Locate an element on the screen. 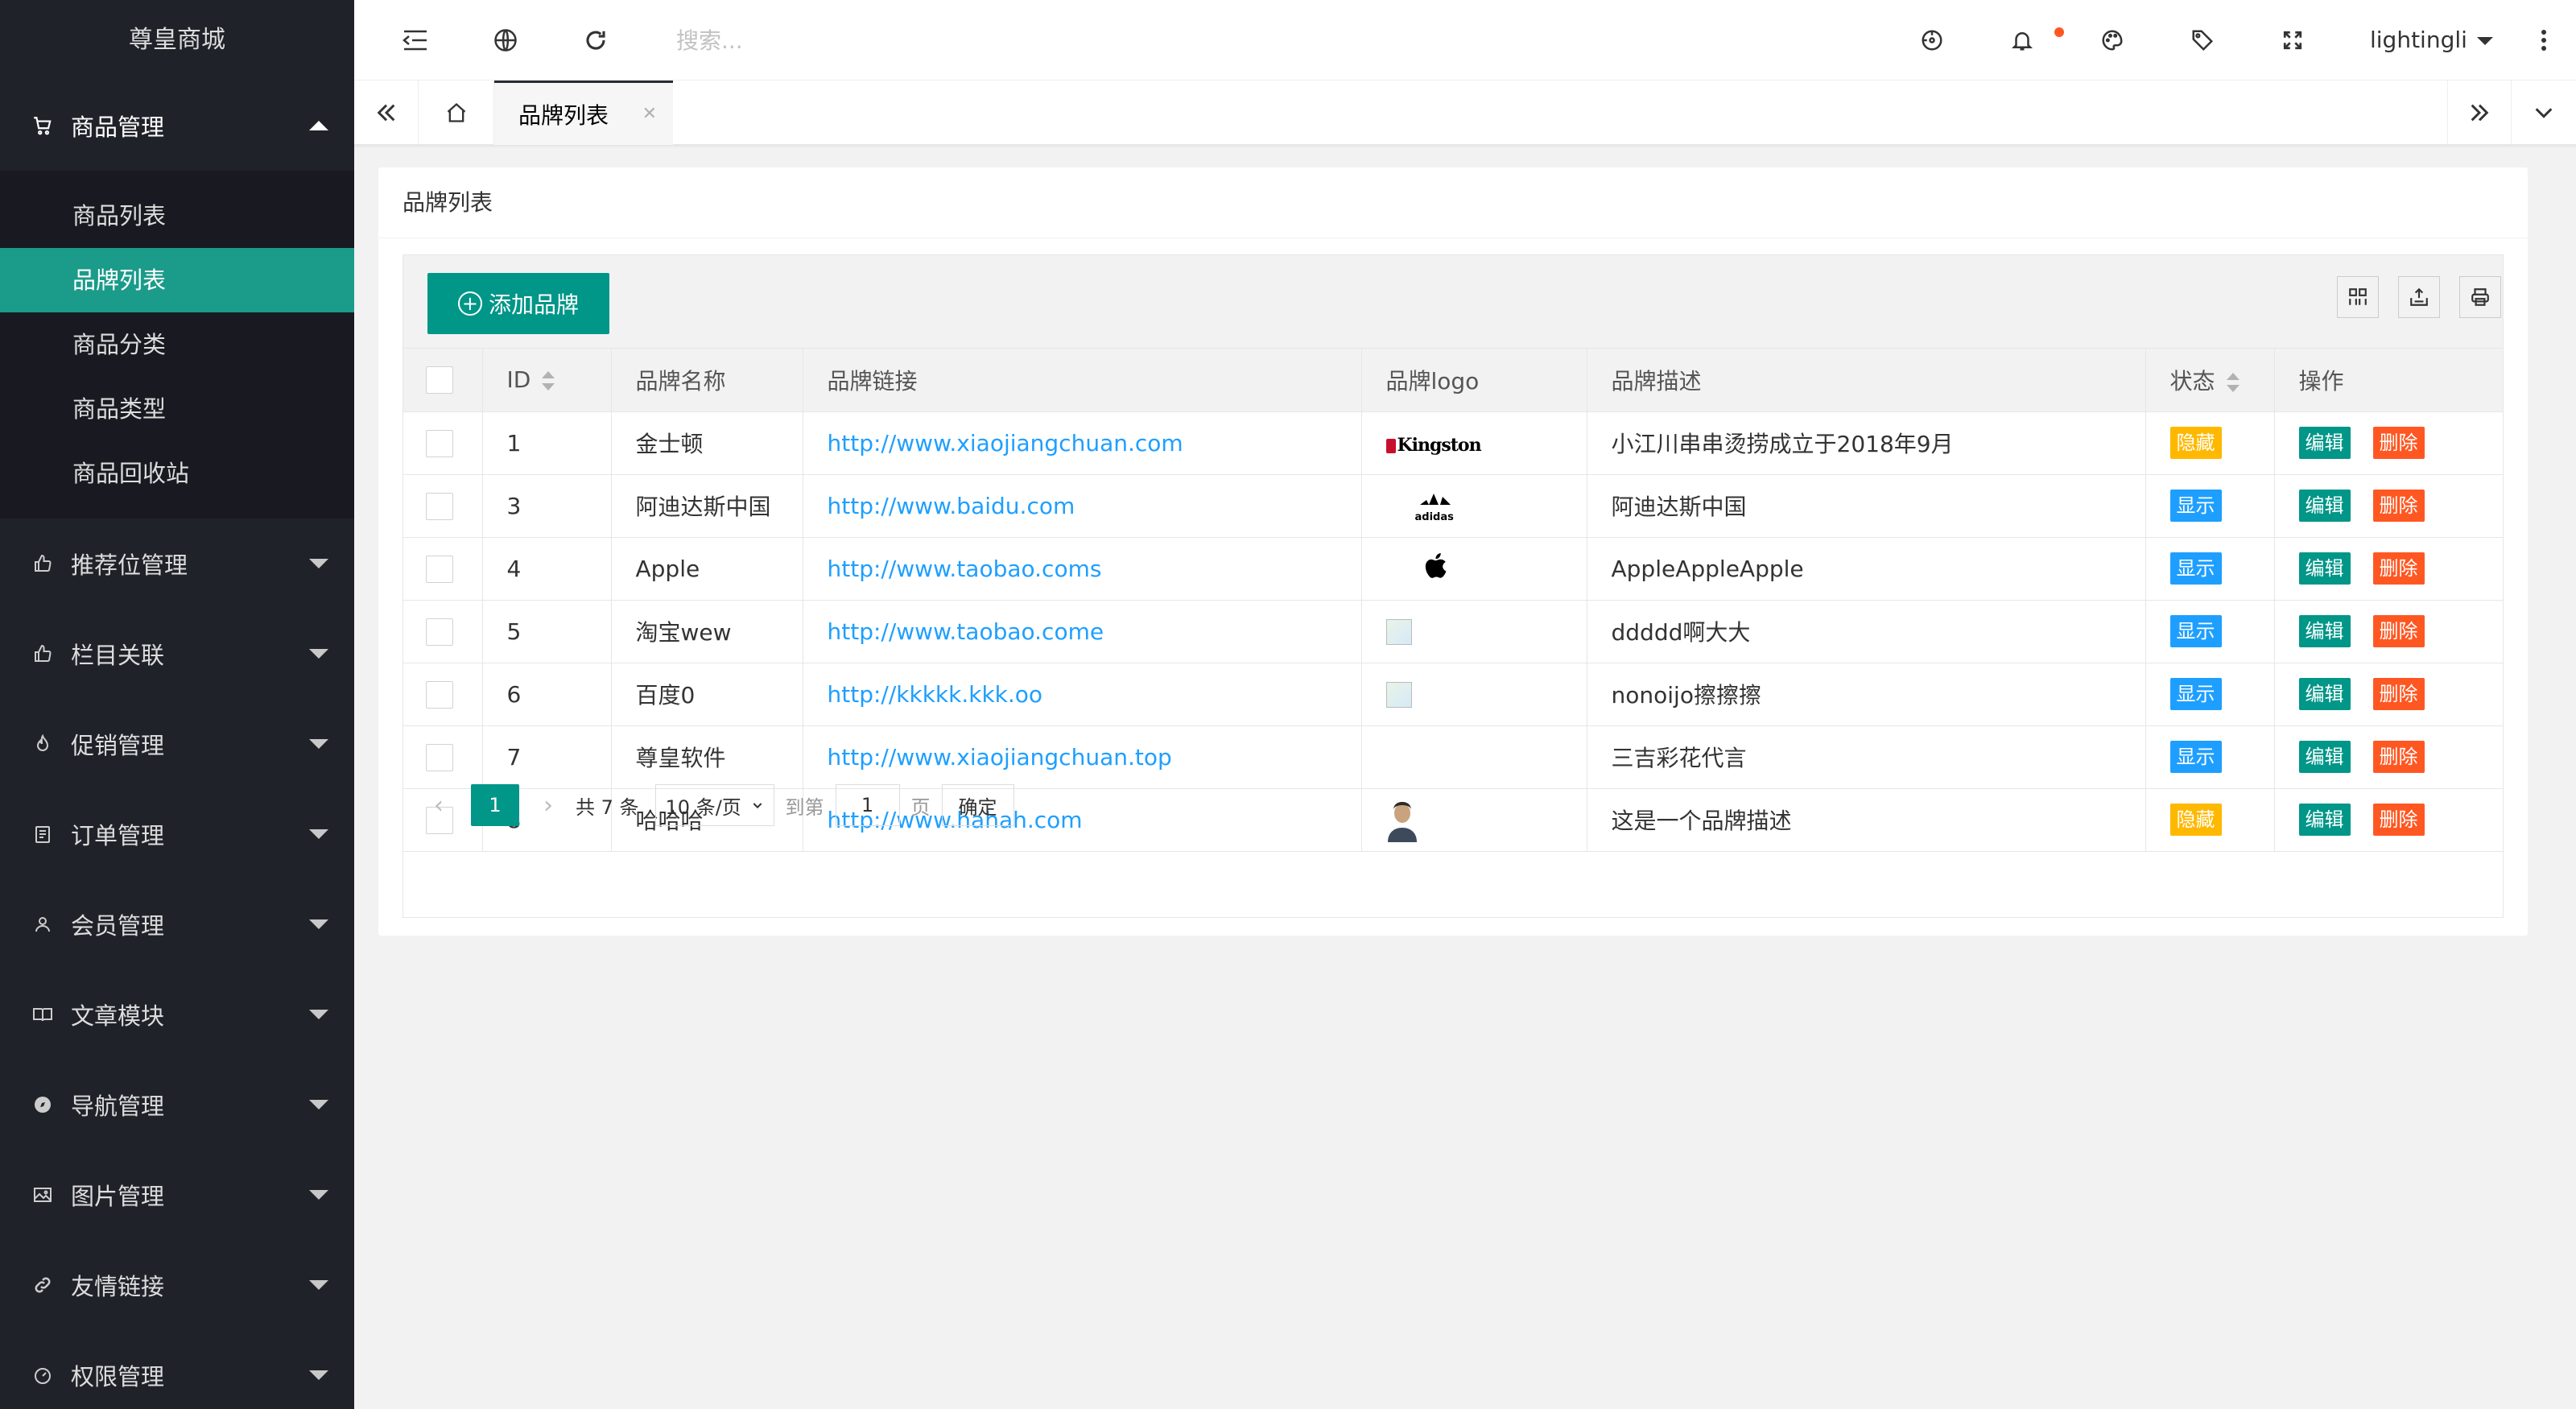  brand-link: http://www.xiaojiangchuan.top is located at coordinates (1000, 757).